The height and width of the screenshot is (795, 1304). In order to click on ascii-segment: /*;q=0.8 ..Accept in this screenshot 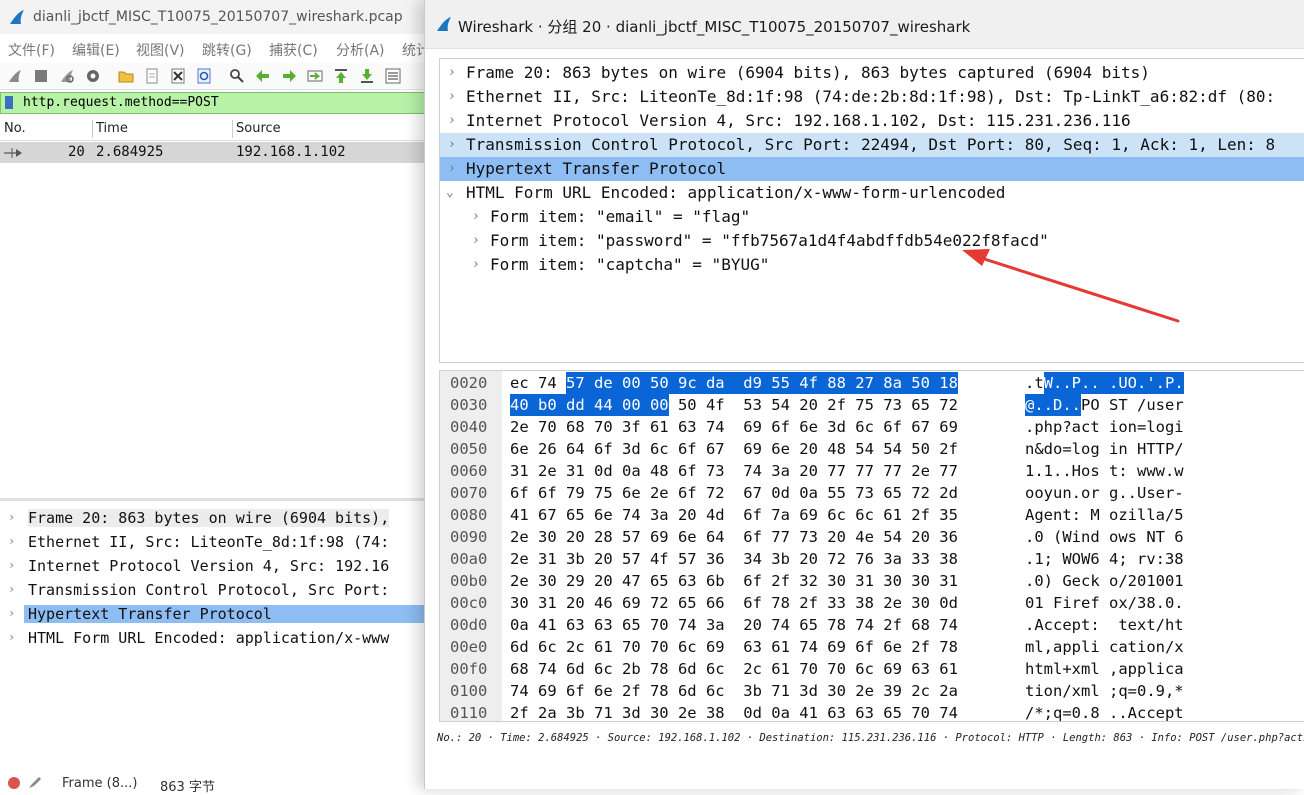, I will do `click(1104, 711)`.